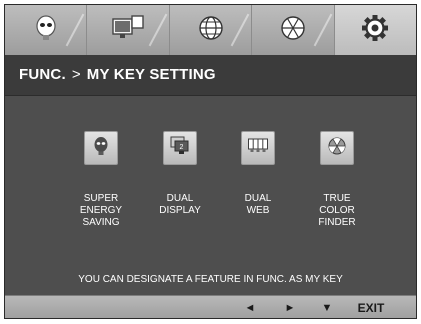  Describe the element at coordinates (180, 174) in the screenshot. I see `option-dual-display: 2 DUAL DISPLAY` at that location.